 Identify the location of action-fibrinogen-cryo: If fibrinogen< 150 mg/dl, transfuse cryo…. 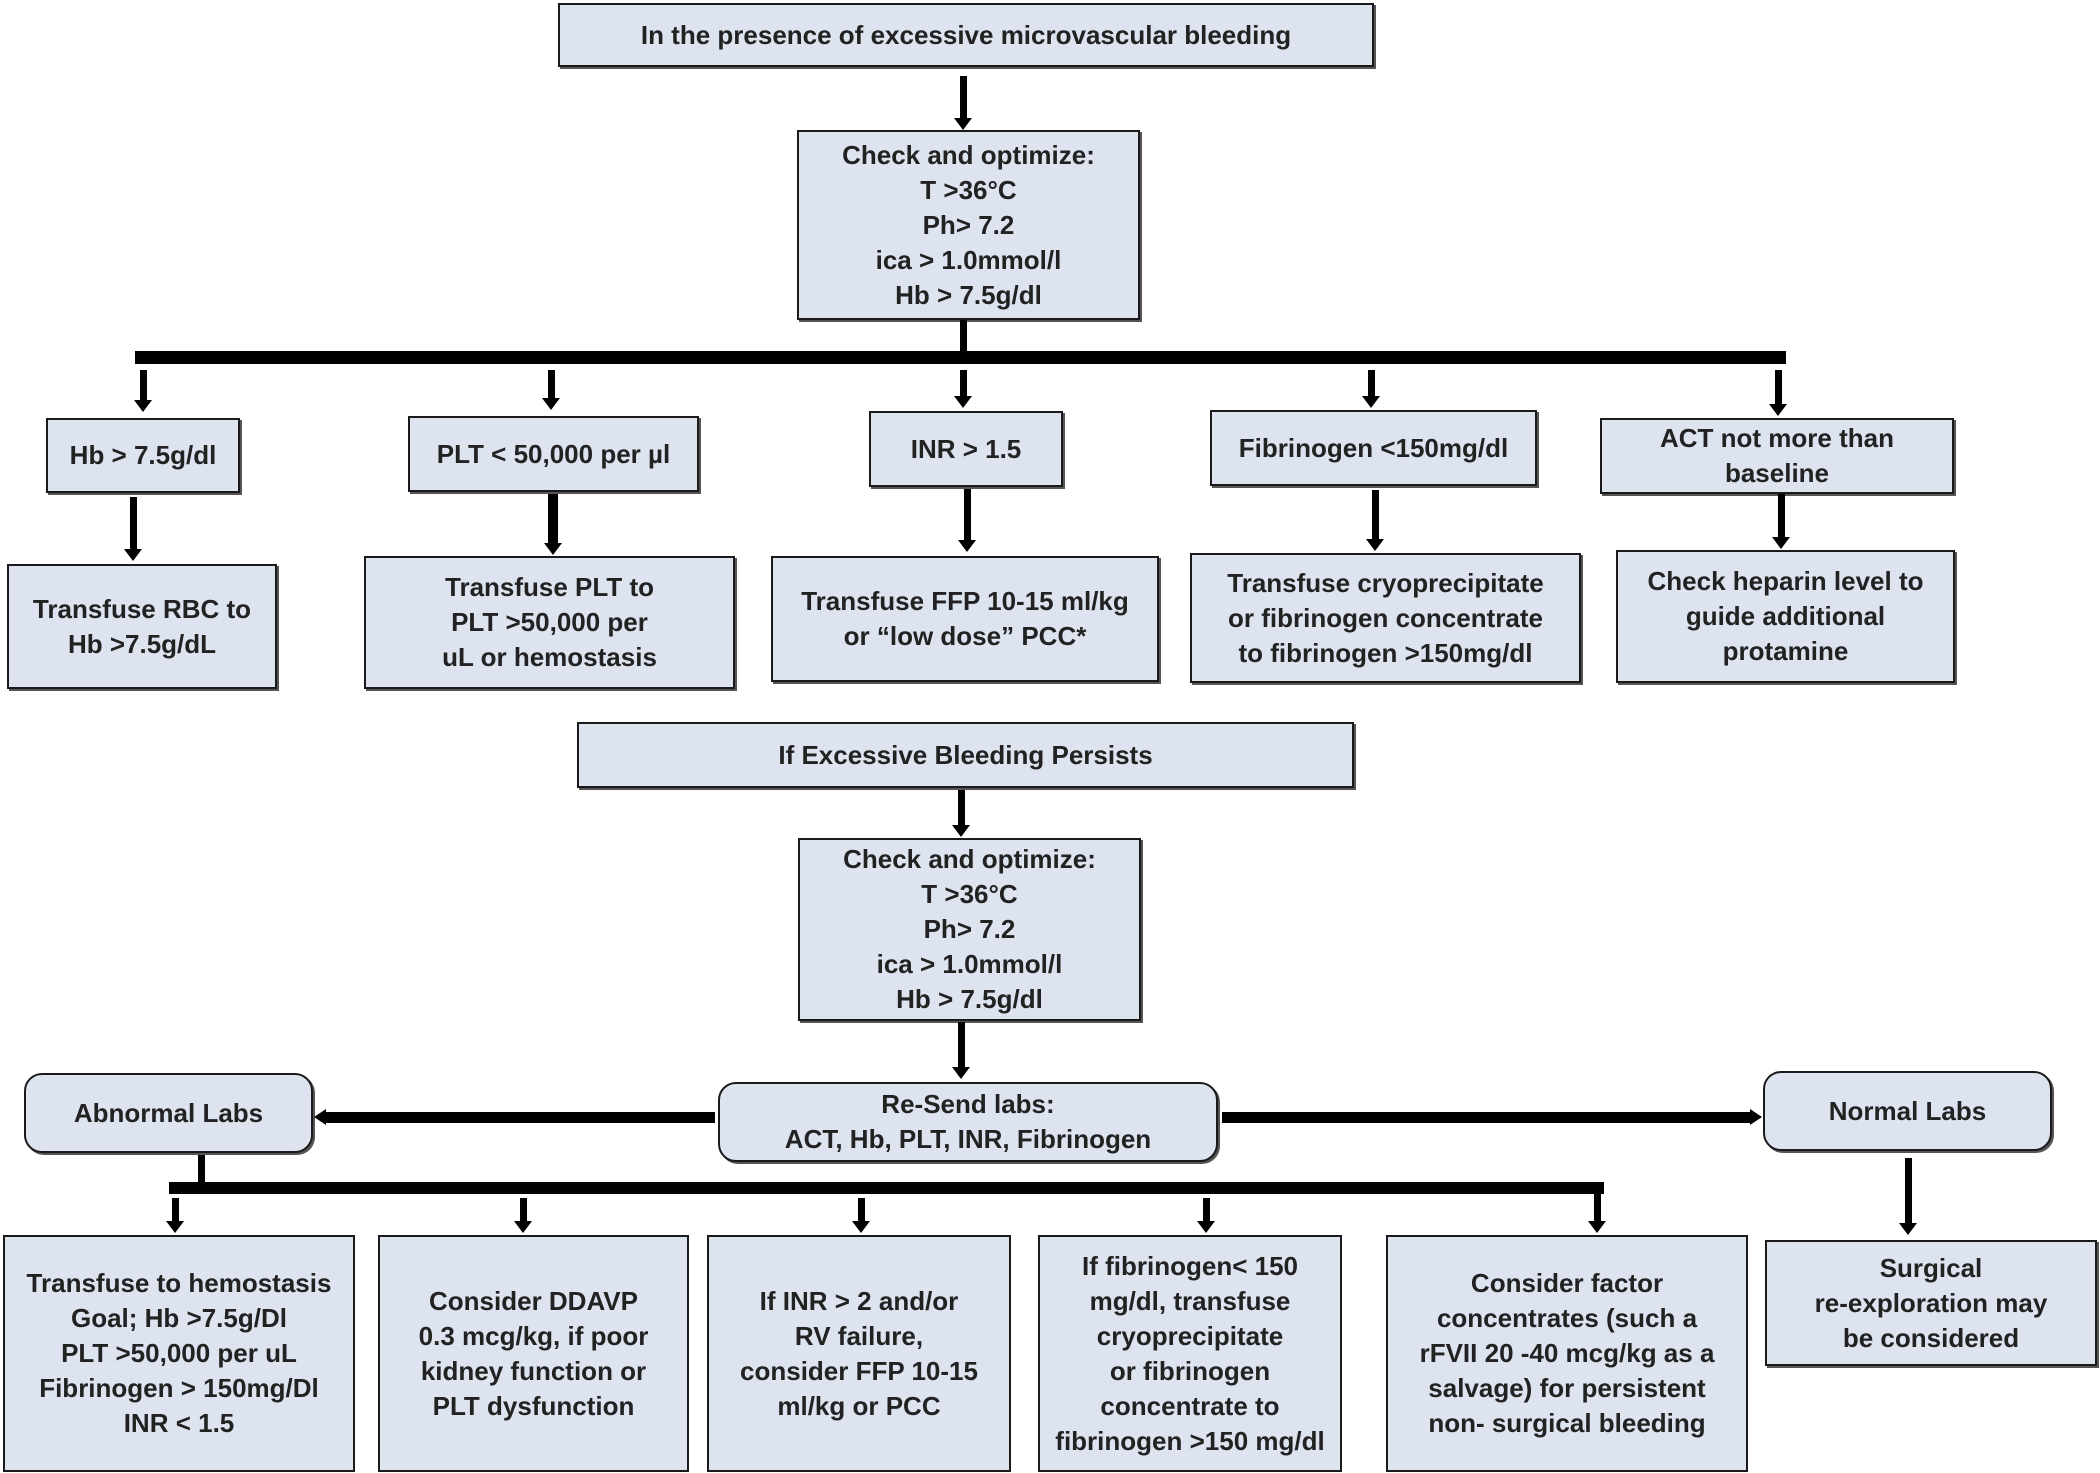
(1190, 1353).